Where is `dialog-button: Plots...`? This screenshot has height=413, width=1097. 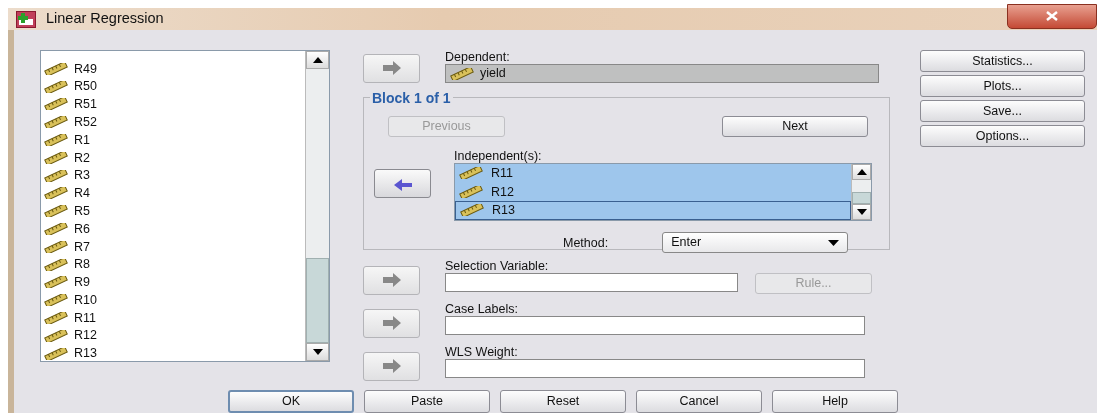
dialog-button: Plots... is located at coordinates (1002, 86).